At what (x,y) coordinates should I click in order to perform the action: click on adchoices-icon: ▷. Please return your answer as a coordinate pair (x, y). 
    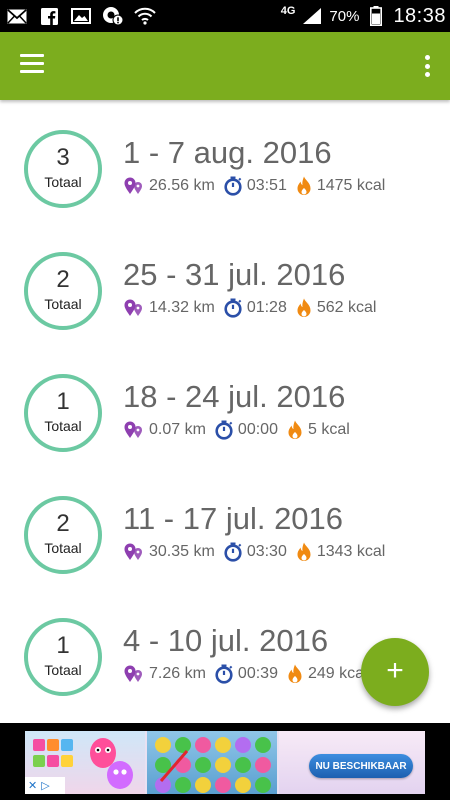
    Looking at the image, I should click on (45, 785).